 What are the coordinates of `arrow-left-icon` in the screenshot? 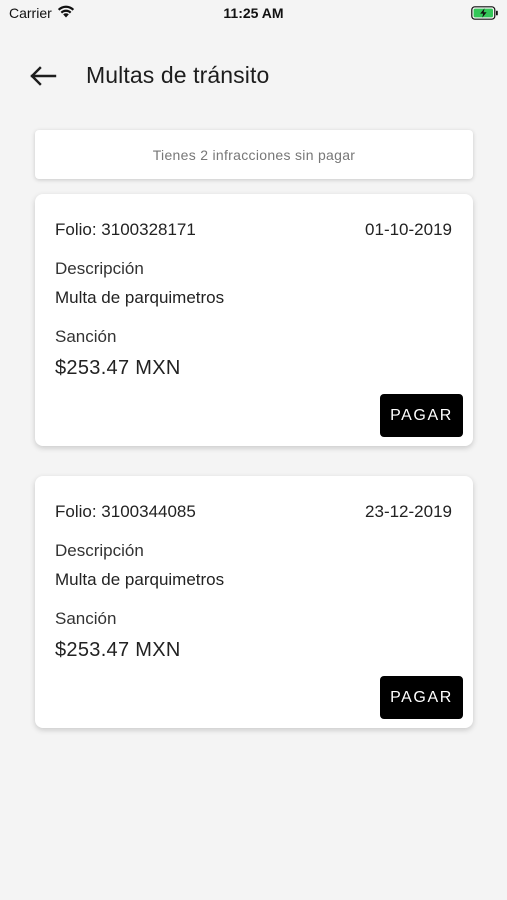 It's located at (43, 76).